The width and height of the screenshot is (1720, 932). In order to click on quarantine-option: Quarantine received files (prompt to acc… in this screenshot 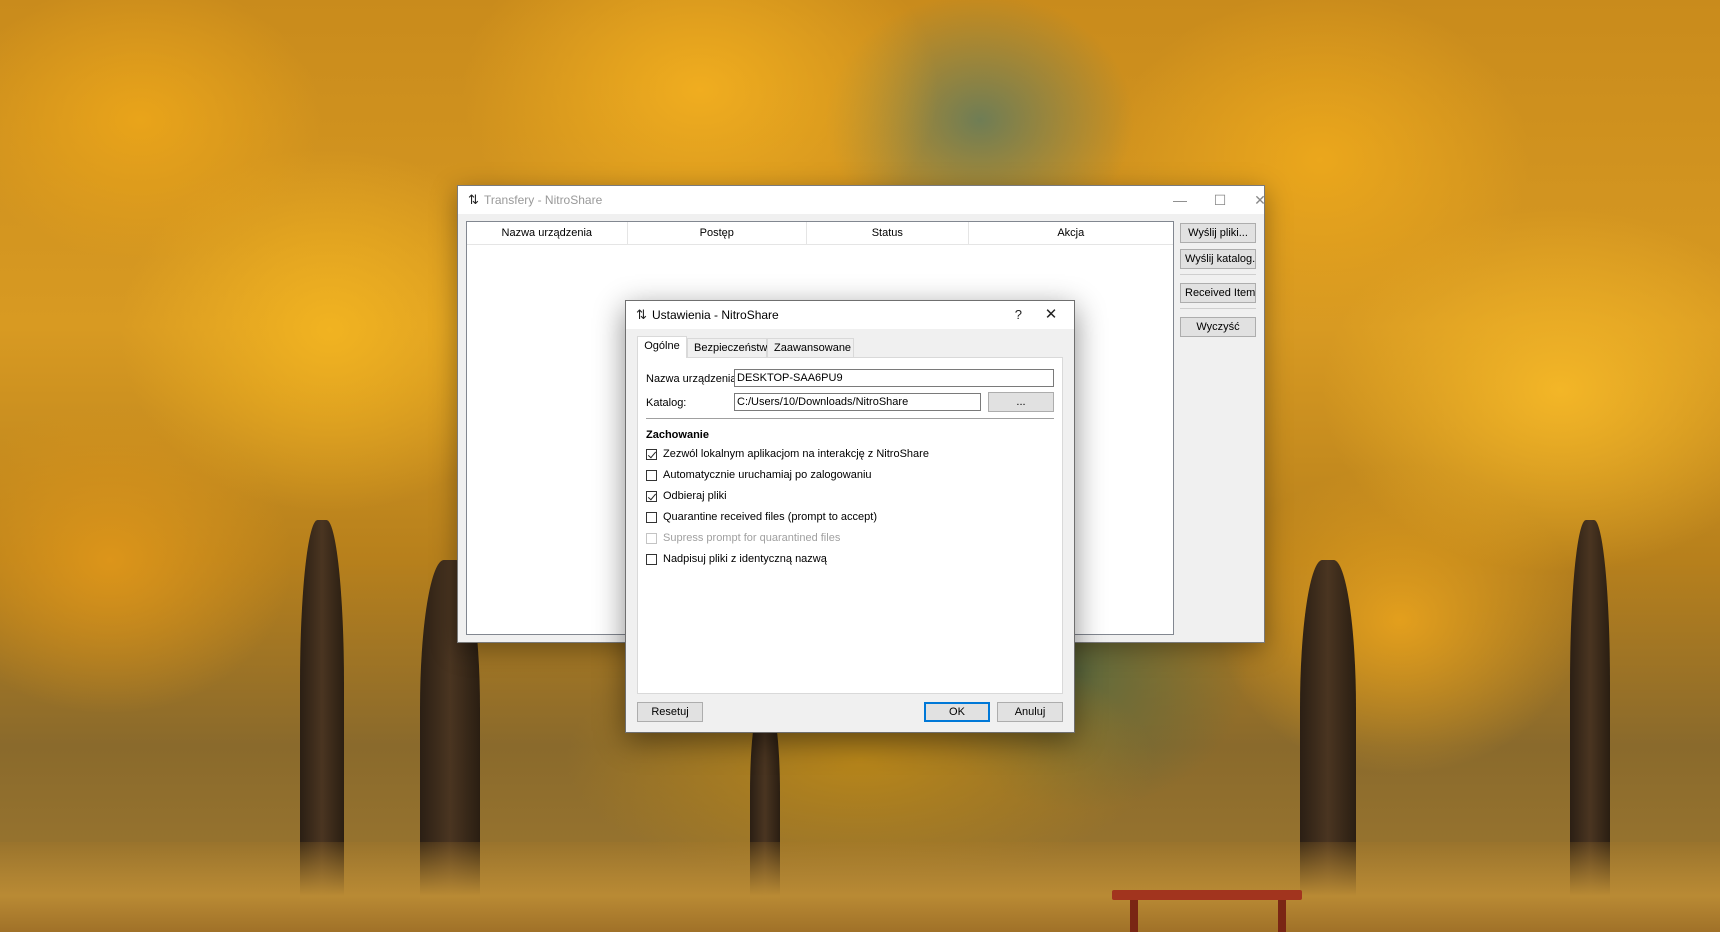, I will do `click(761, 517)`.